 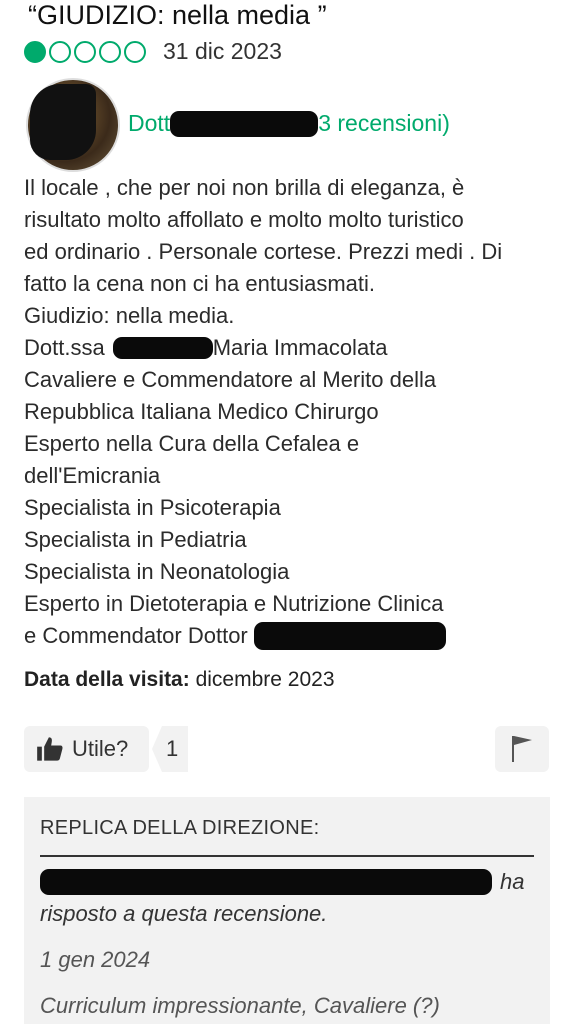 What do you see at coordinates (50, 749) in the screenshot?
I see `thumbs-up-icon` at bounding box center [50, 749].